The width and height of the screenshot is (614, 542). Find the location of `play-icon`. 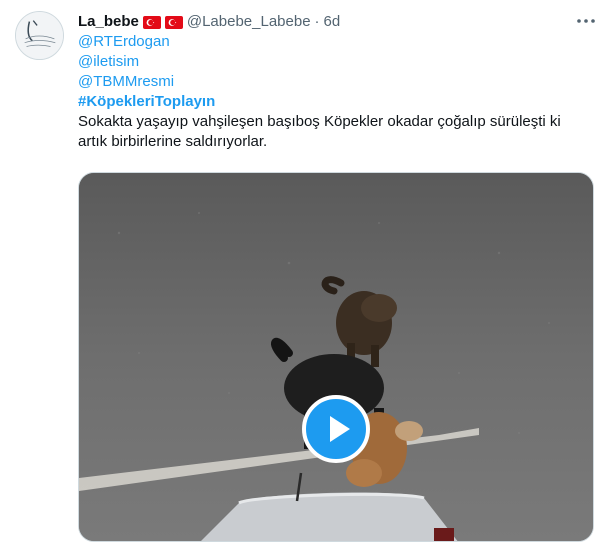

play-icon is located at coordinates (340, 429).